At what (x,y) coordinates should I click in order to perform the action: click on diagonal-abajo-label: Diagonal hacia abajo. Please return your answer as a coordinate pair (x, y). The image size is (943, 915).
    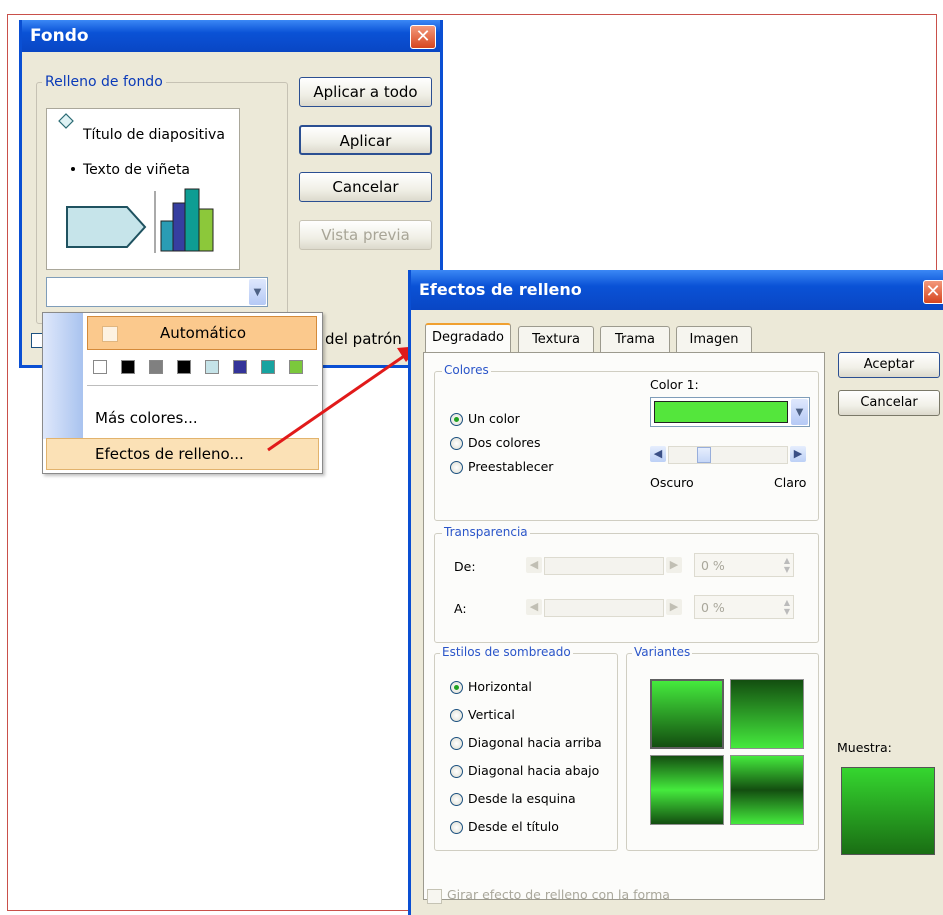
    Looking at the image, I should click on (534, 770).